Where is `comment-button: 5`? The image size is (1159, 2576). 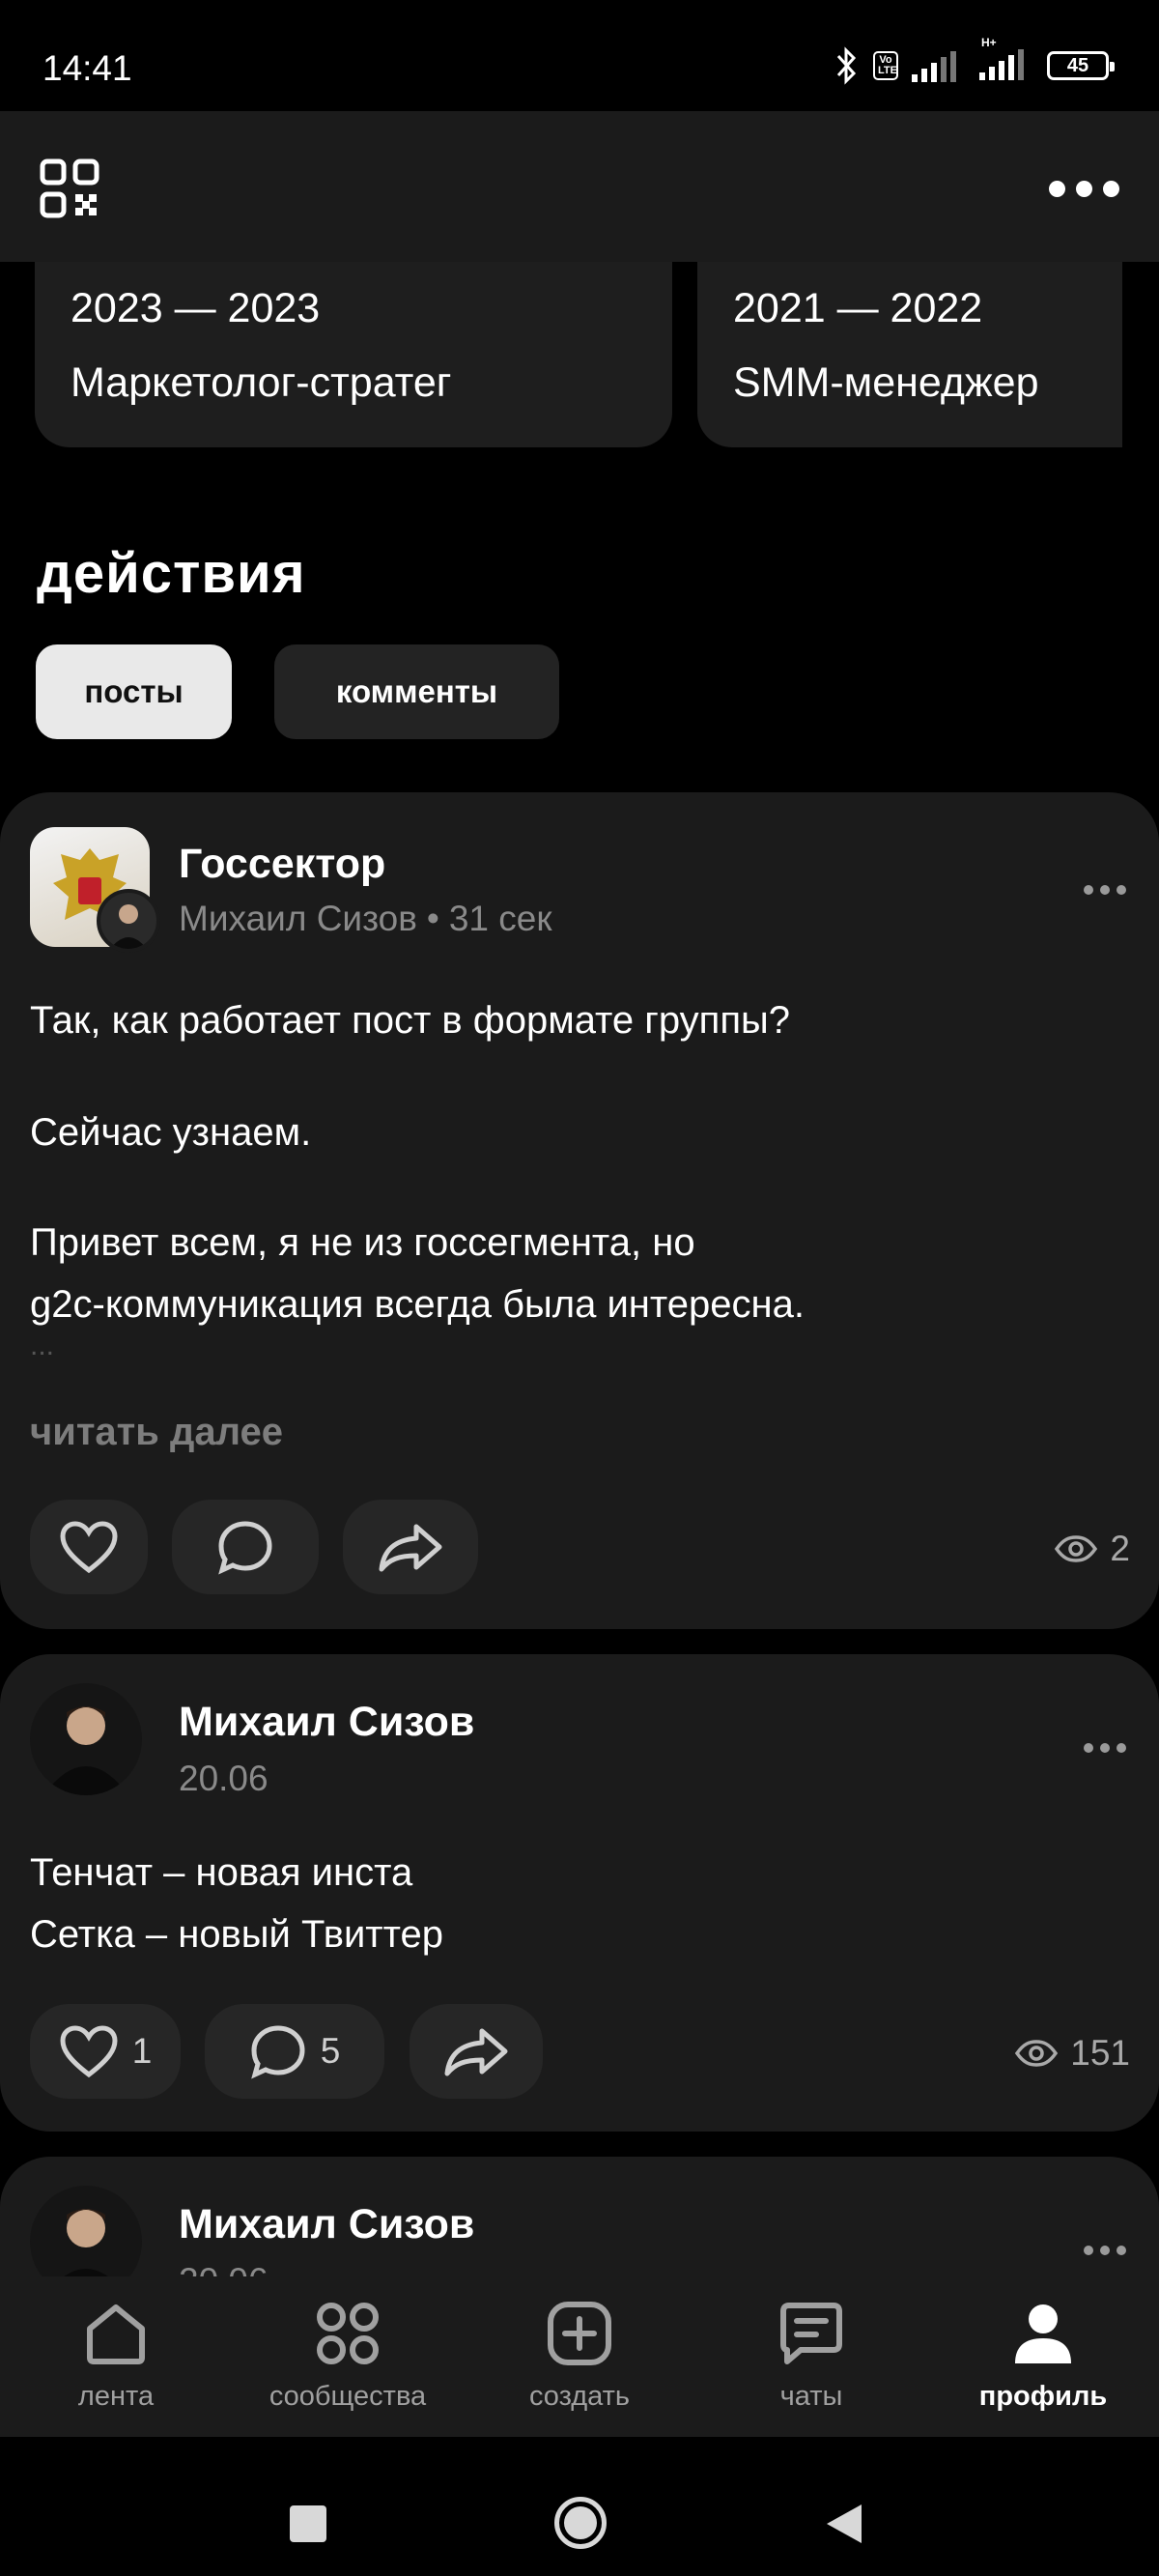 comment-button: 5 is located at coordinates (294, 2051).